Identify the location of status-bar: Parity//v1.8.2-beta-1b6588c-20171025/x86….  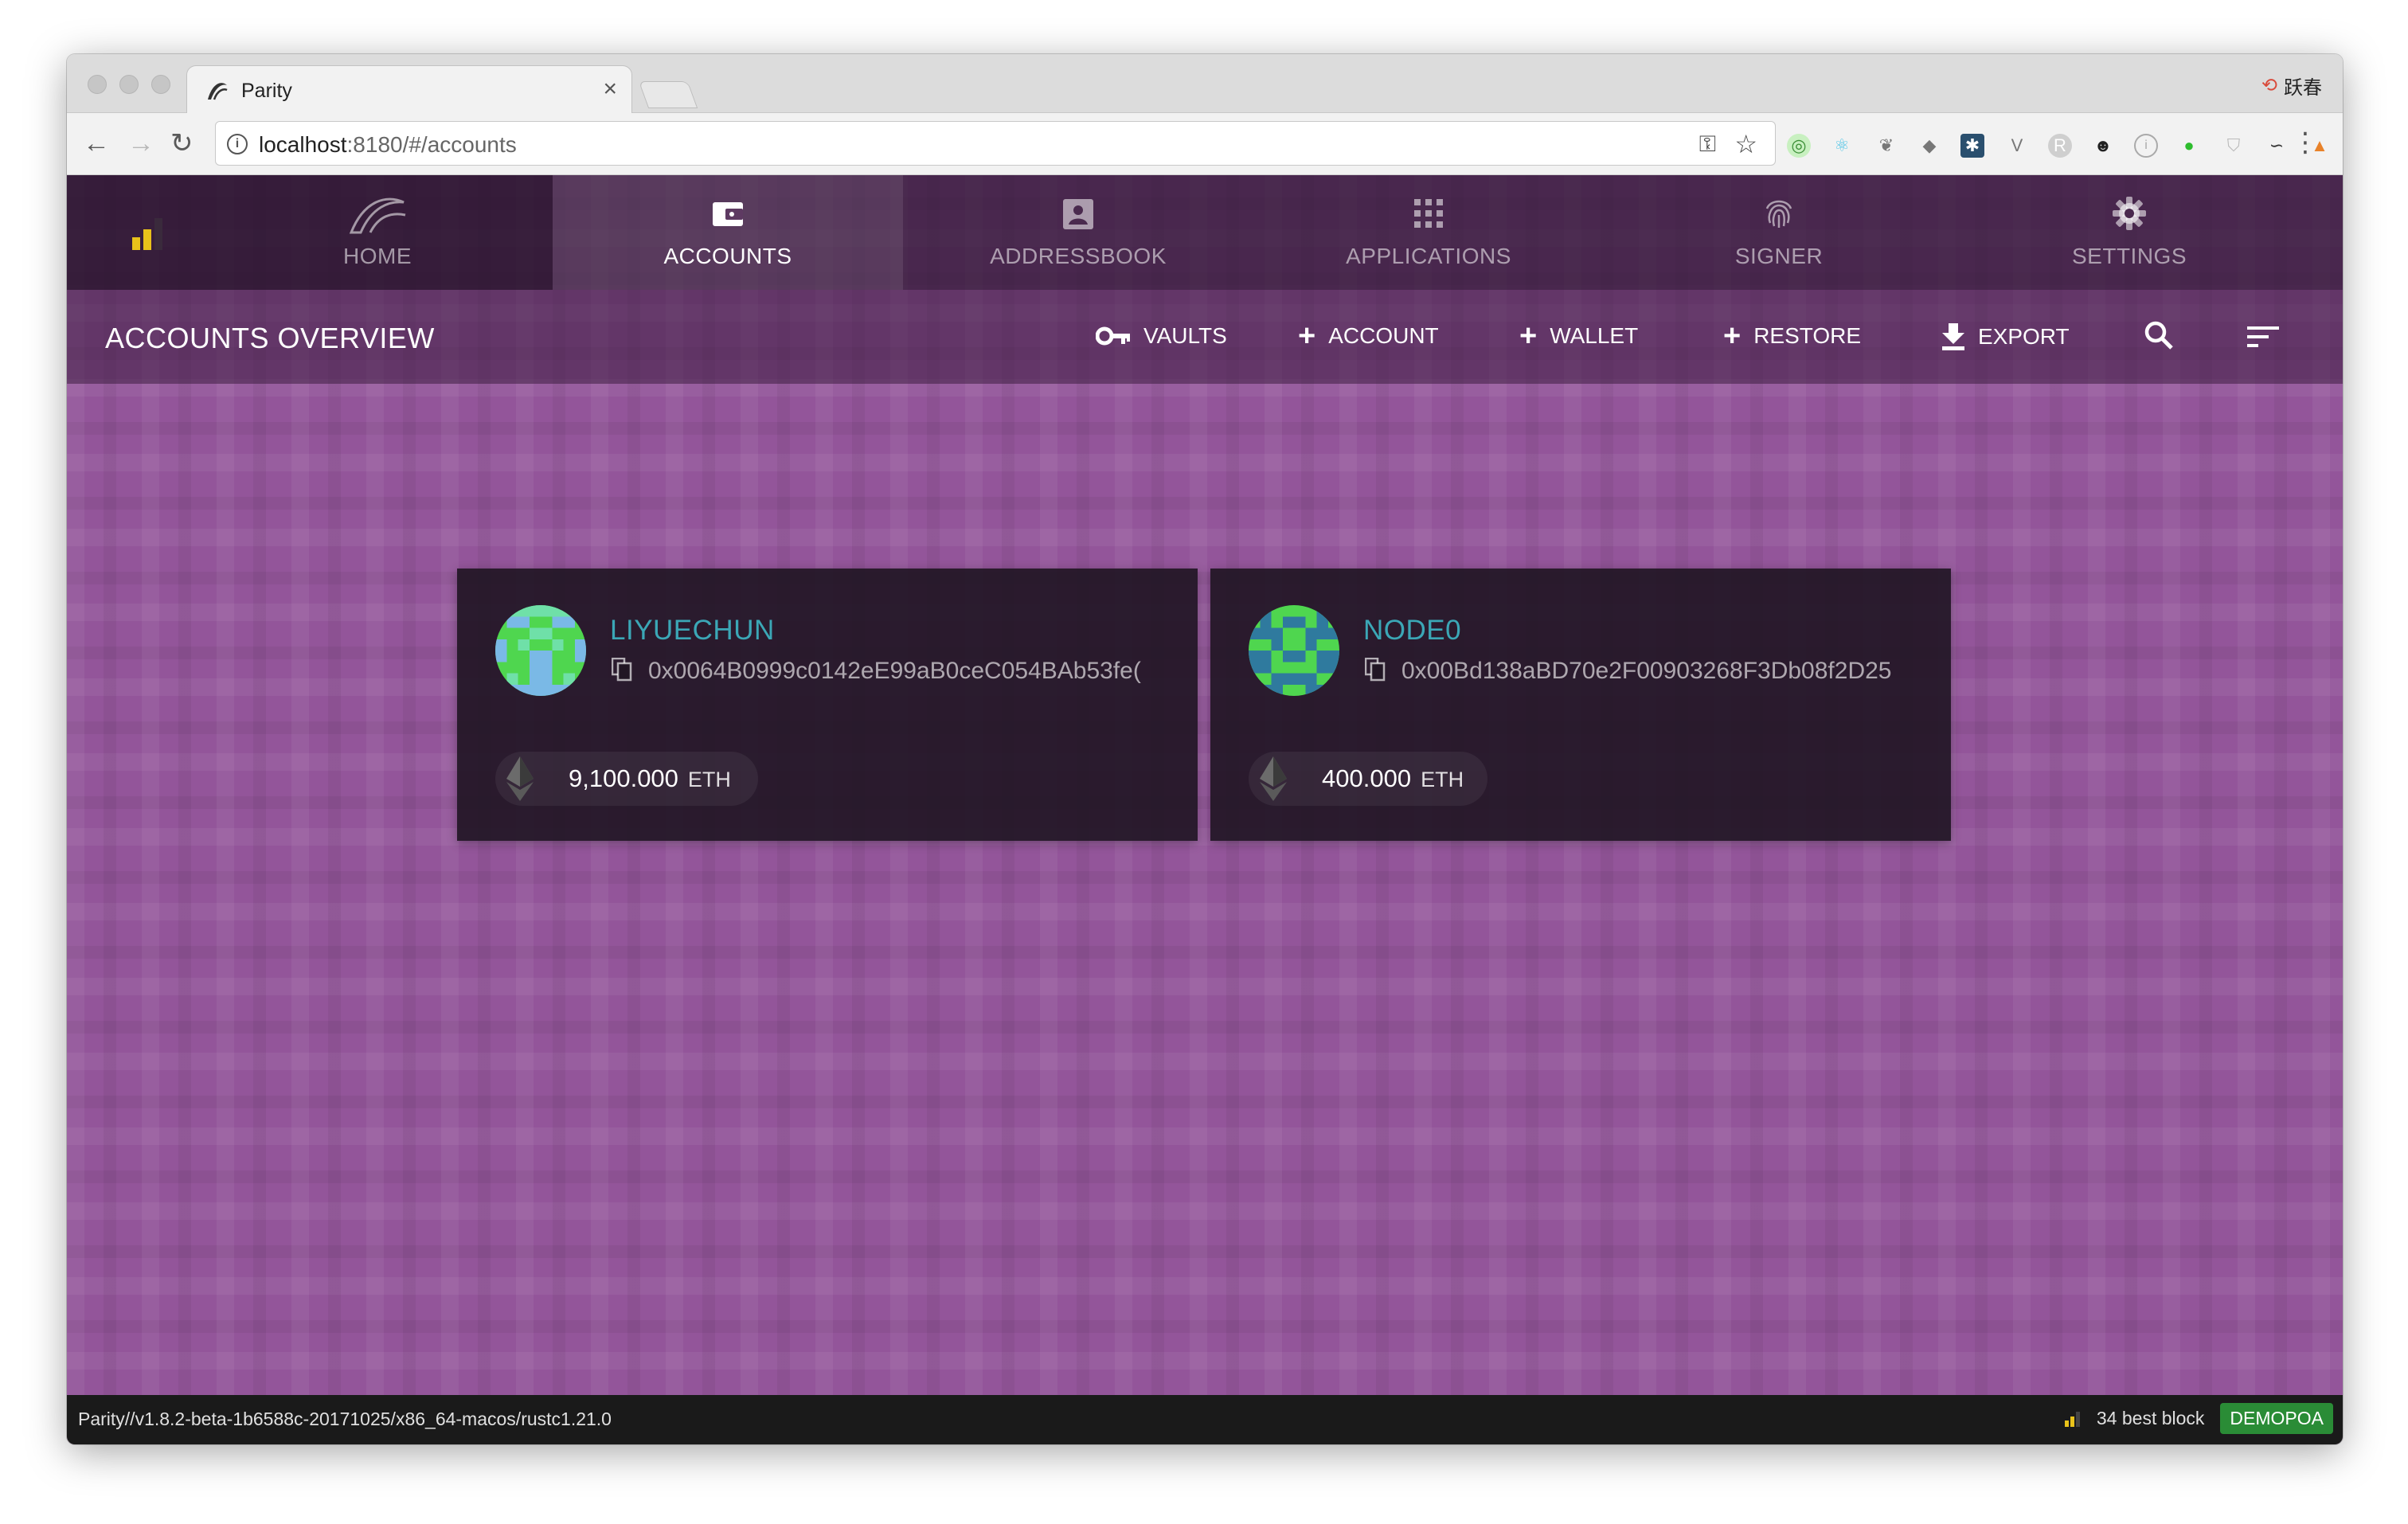
(1205, 1419).